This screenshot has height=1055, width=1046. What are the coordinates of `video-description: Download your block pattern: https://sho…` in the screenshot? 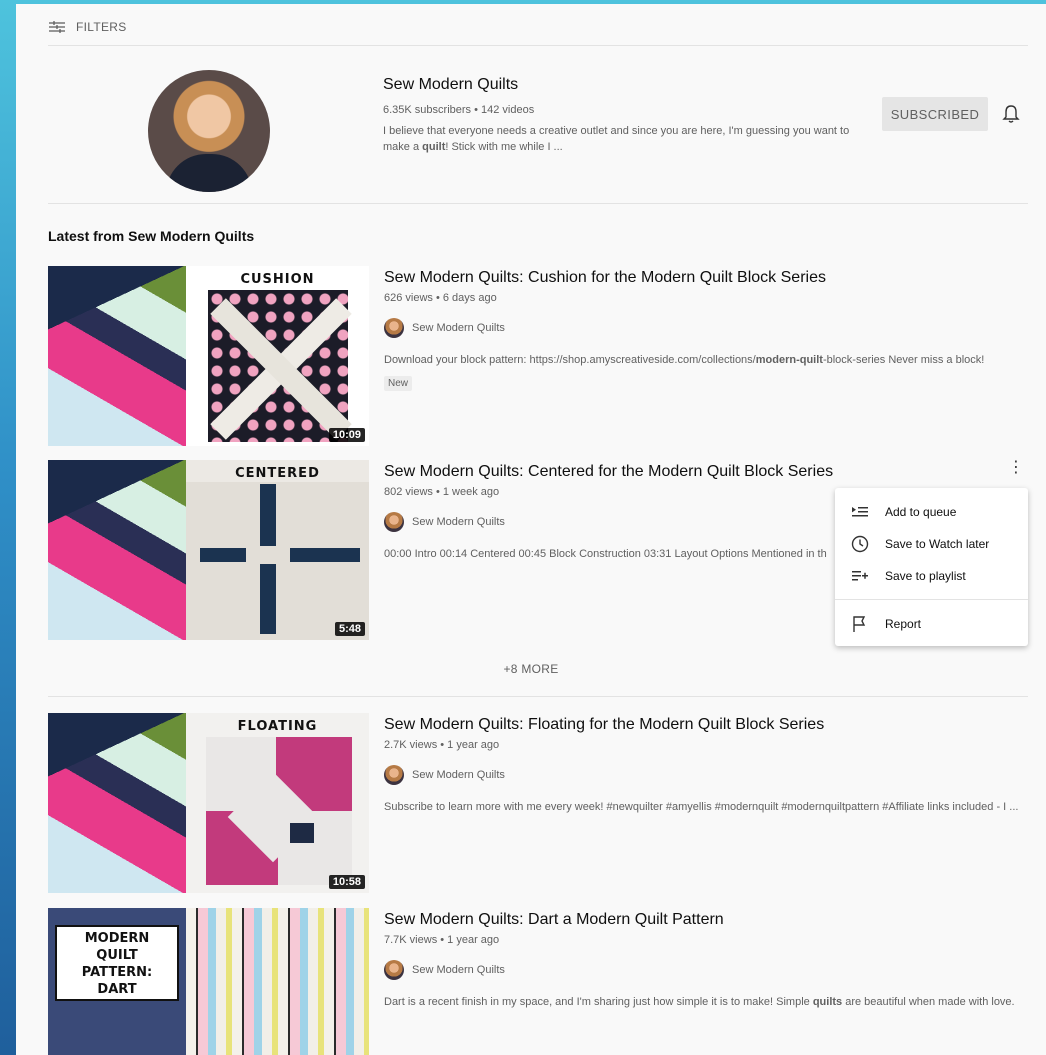 It's located at (684, 360).